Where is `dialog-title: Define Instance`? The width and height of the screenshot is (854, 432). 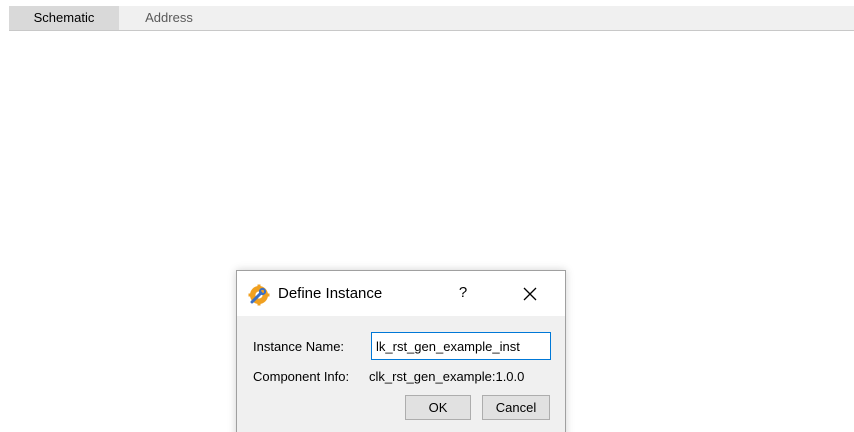 dialog-title: Define Instance is located at coordinates (330, 293).